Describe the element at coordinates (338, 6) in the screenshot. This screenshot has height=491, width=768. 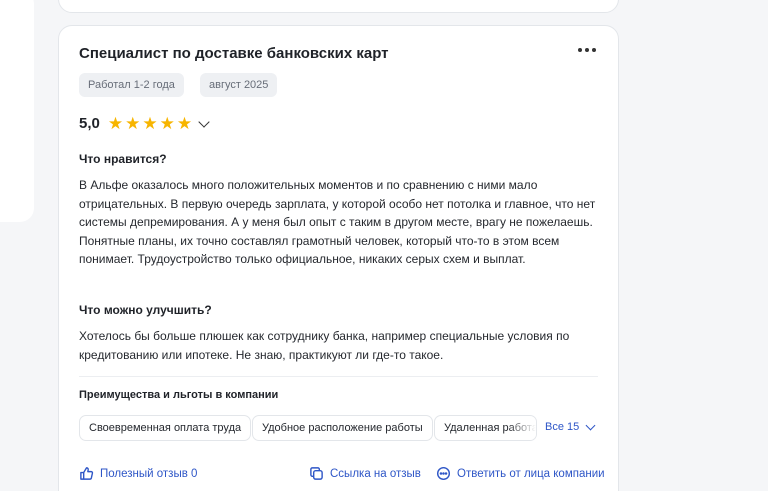
I see `previous-review-card` at that location.